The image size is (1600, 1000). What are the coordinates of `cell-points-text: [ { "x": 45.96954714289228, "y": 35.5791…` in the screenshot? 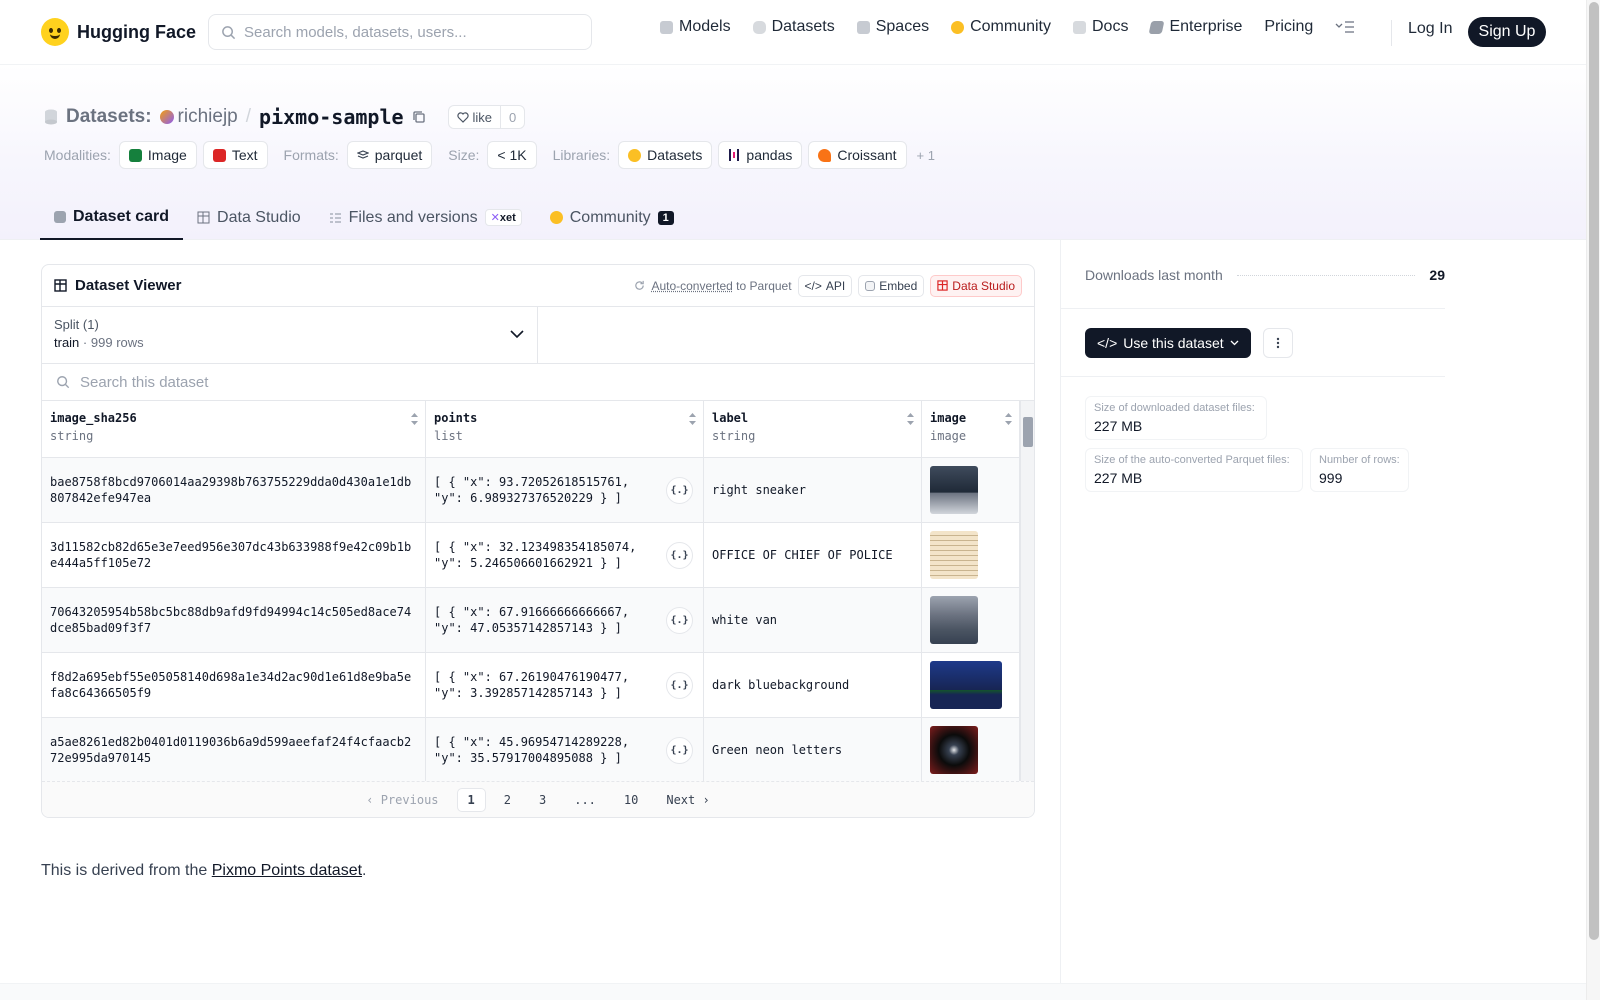 It's located at (532, 750).